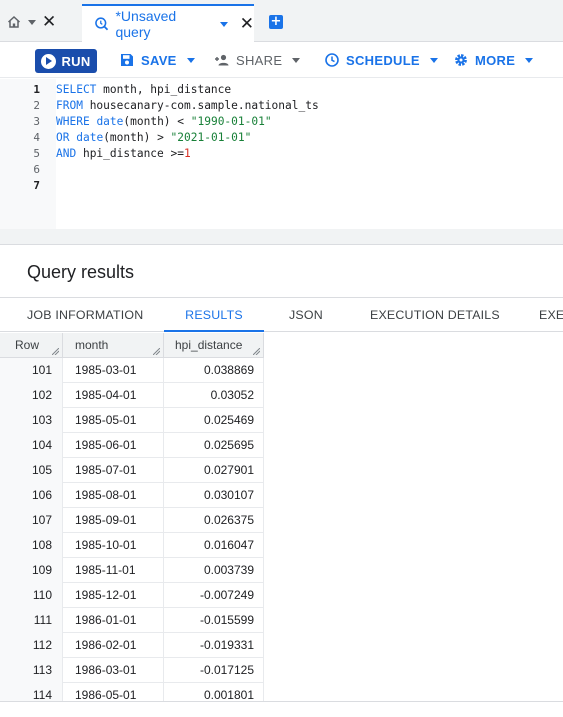 Image resolution: width=563 pixels, height=717 pixels. What do you see at coordinates (190, 60) in the screenshot?
I see `save-chevron-down-icon` at bounding box center [190, 60].